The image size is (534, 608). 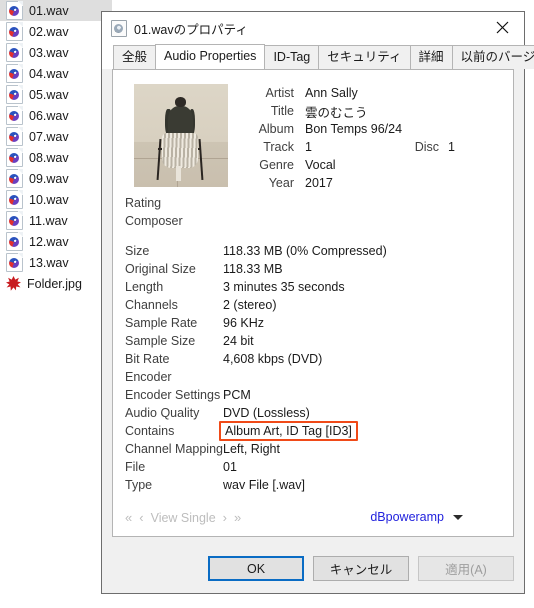 I want to click on type-label: Type, so click(x=139, y=485).